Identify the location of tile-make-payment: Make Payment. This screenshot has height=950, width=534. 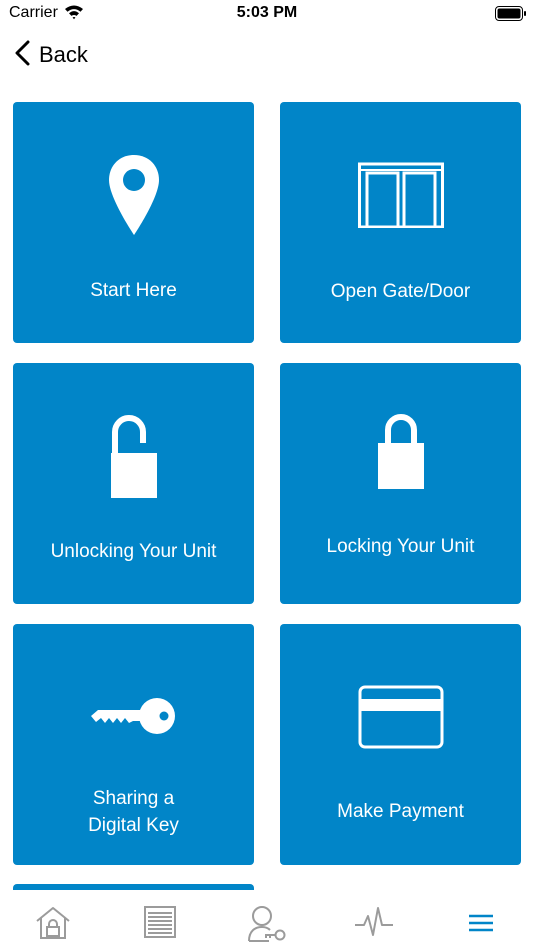
(400, 744).